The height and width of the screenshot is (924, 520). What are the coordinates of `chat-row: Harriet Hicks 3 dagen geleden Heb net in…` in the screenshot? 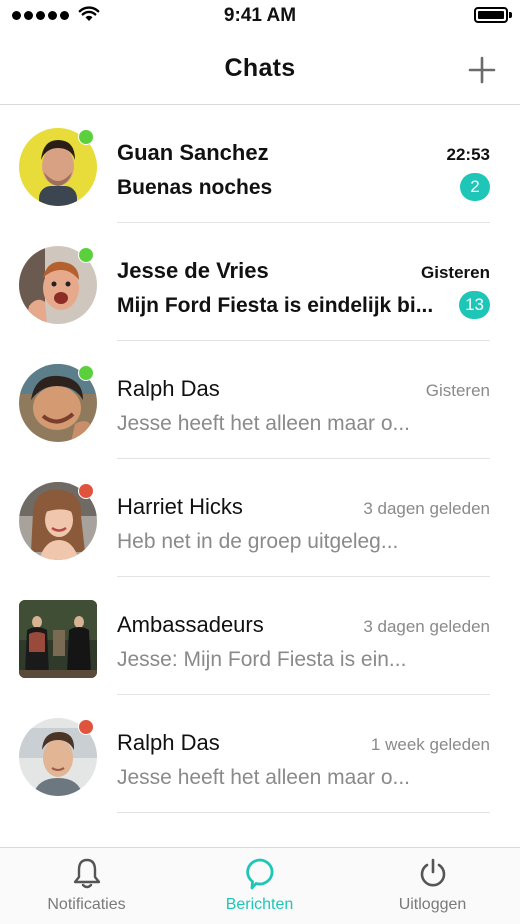 It's located at (260, 518).